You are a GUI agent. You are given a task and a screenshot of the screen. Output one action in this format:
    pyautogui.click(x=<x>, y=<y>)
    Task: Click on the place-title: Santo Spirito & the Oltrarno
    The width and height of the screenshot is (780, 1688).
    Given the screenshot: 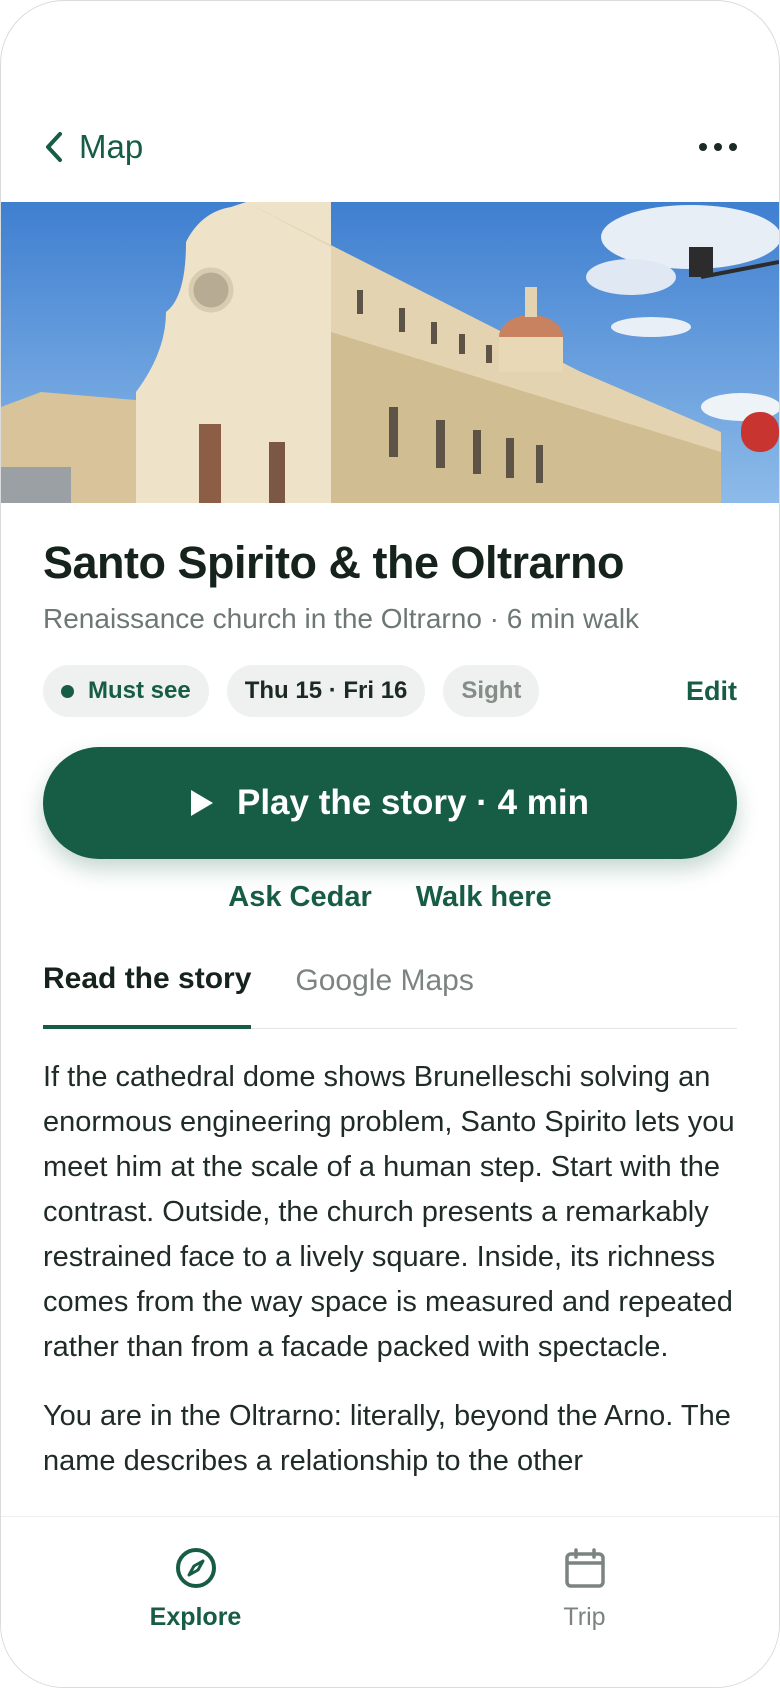 What is the action you would take?
    pyautogui.click(x=334, y=562)
    